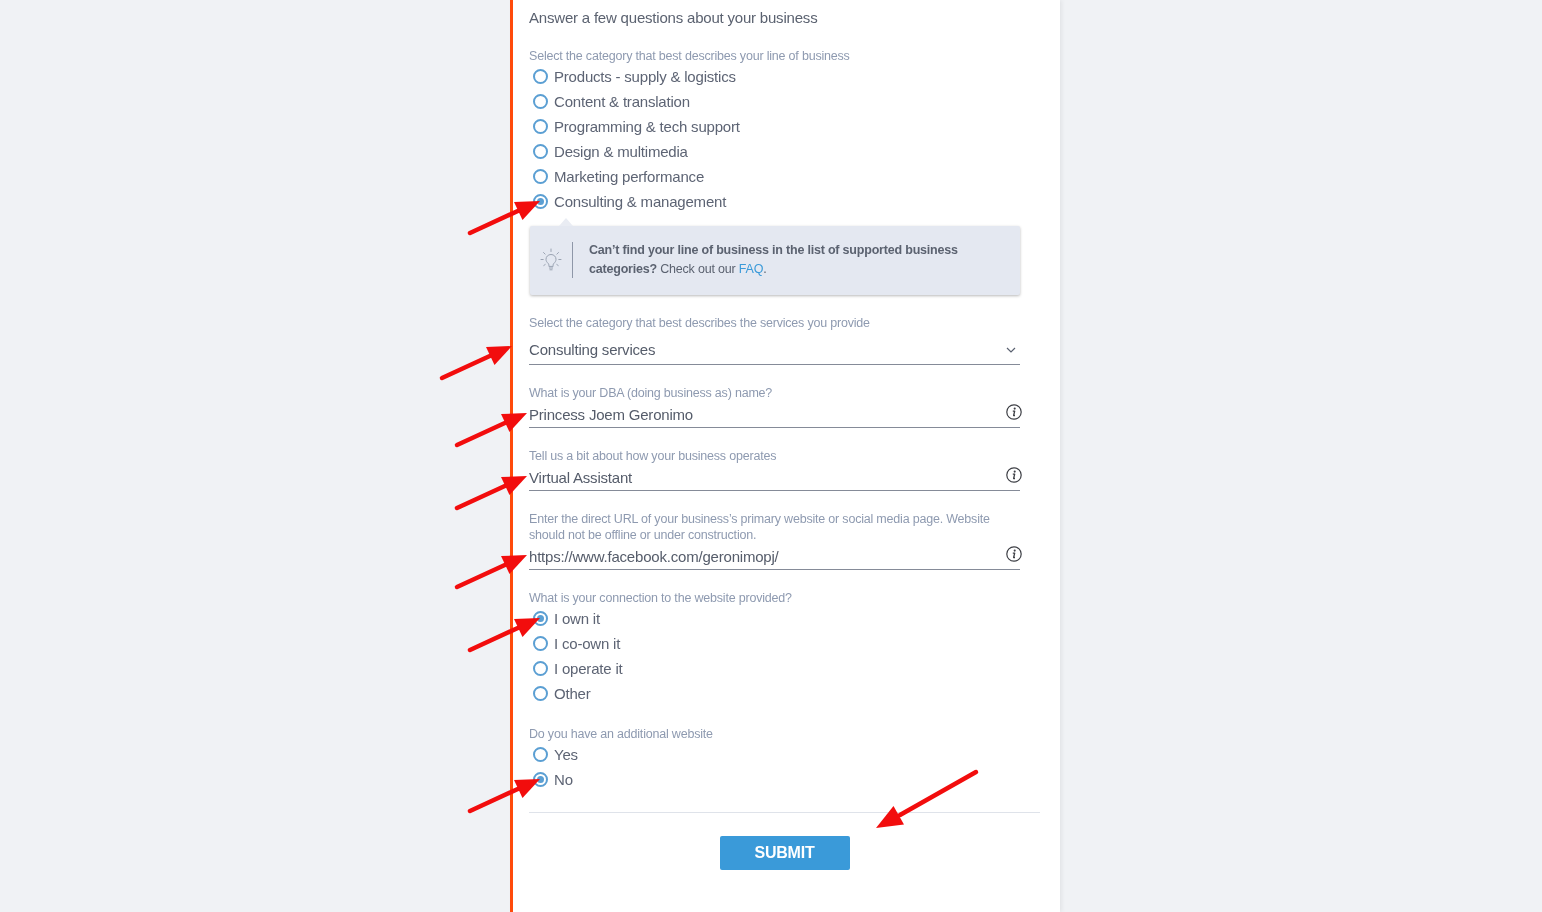 The height and width of the screenshot is (912, 1542). Describe the element at coordinates (653, 456) in the screenshot. I see `question-label: Tell us a bit about how your business operates` at that location.